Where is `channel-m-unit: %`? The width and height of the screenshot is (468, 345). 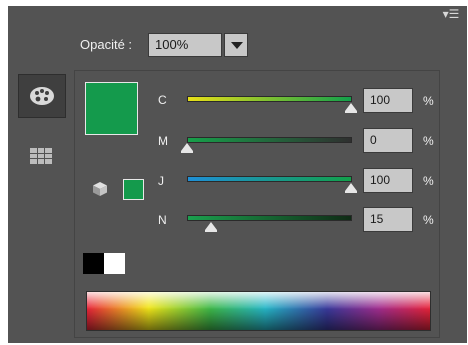
channel-m-unit: % is located at coordinates (428, 141).